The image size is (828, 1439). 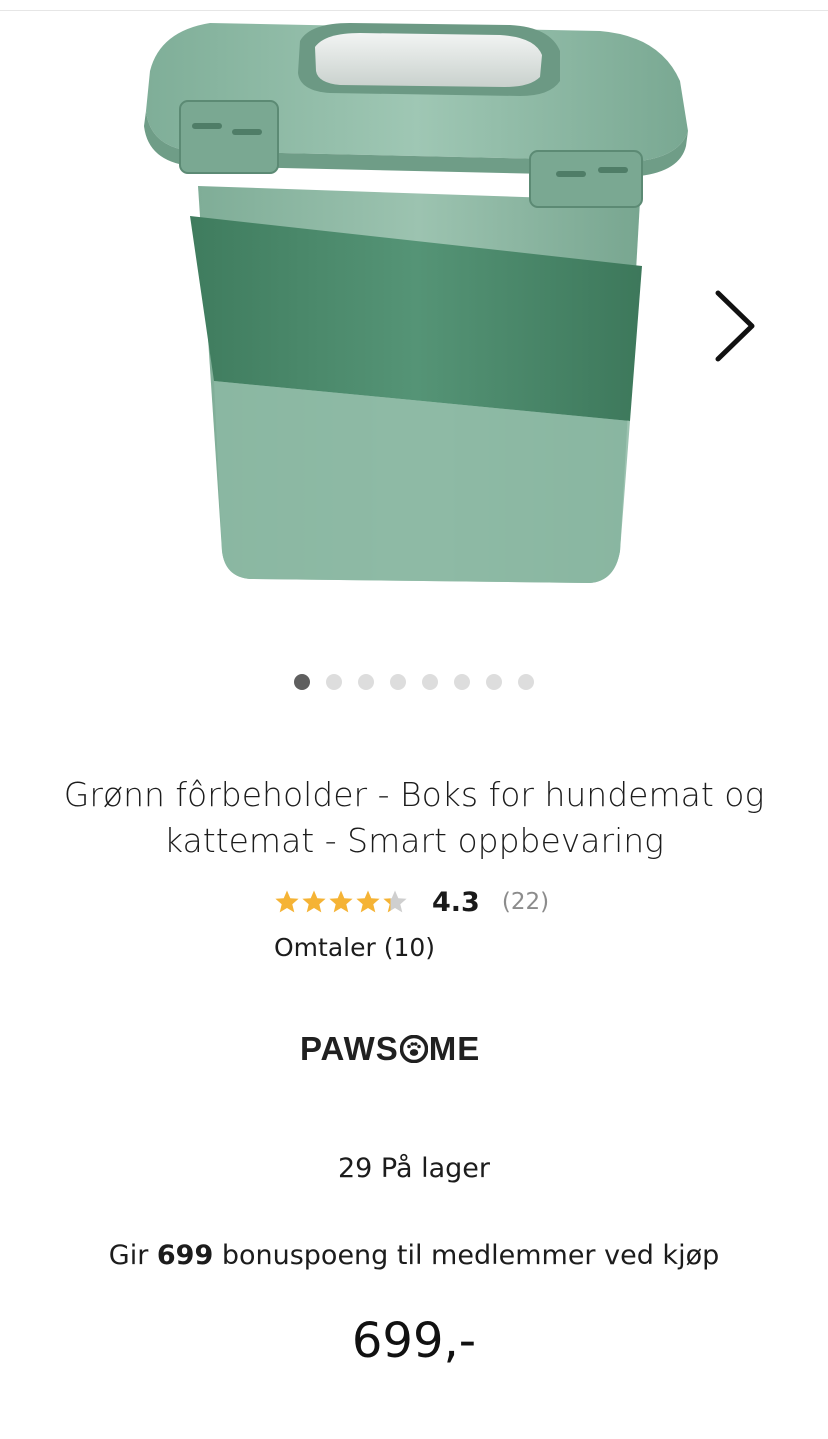 I want to click on bonus-points: 699, so click(x=185, y=1255).